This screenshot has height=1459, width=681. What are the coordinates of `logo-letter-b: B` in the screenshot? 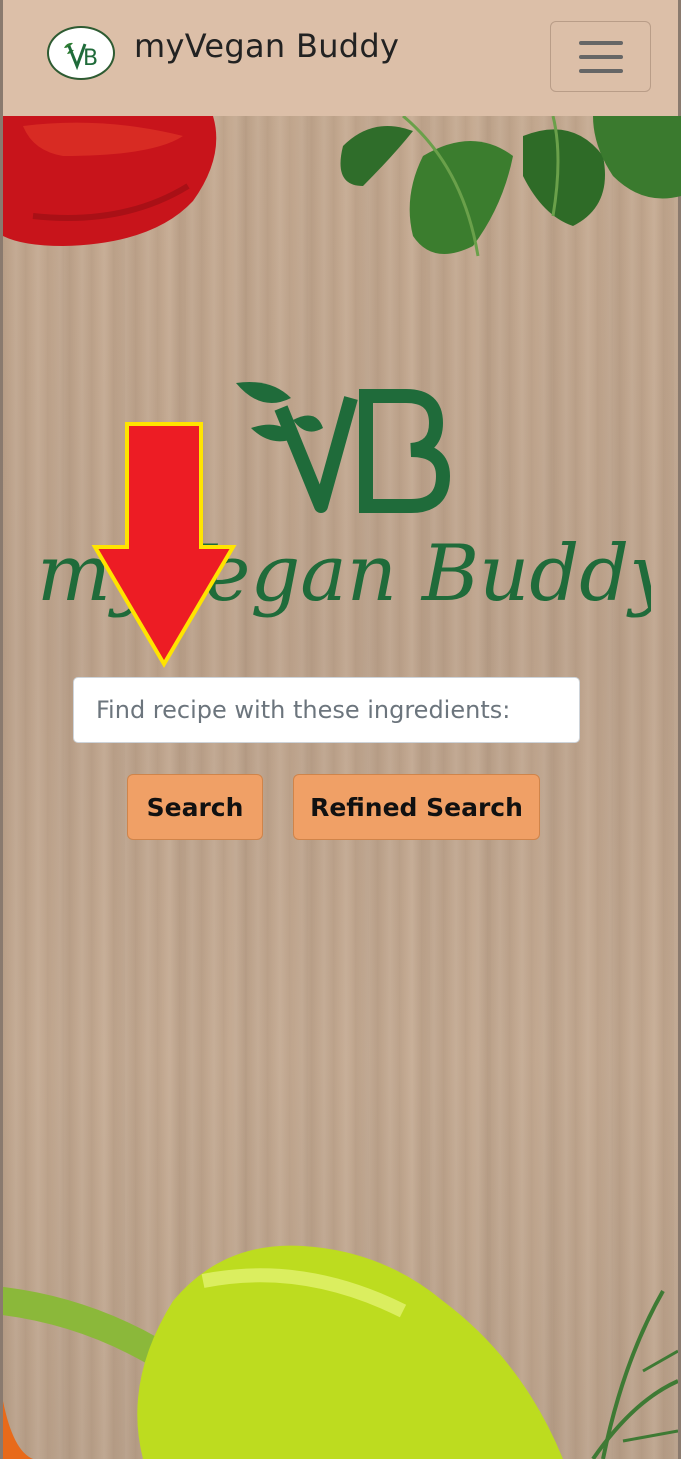 It's located at (90, 58).